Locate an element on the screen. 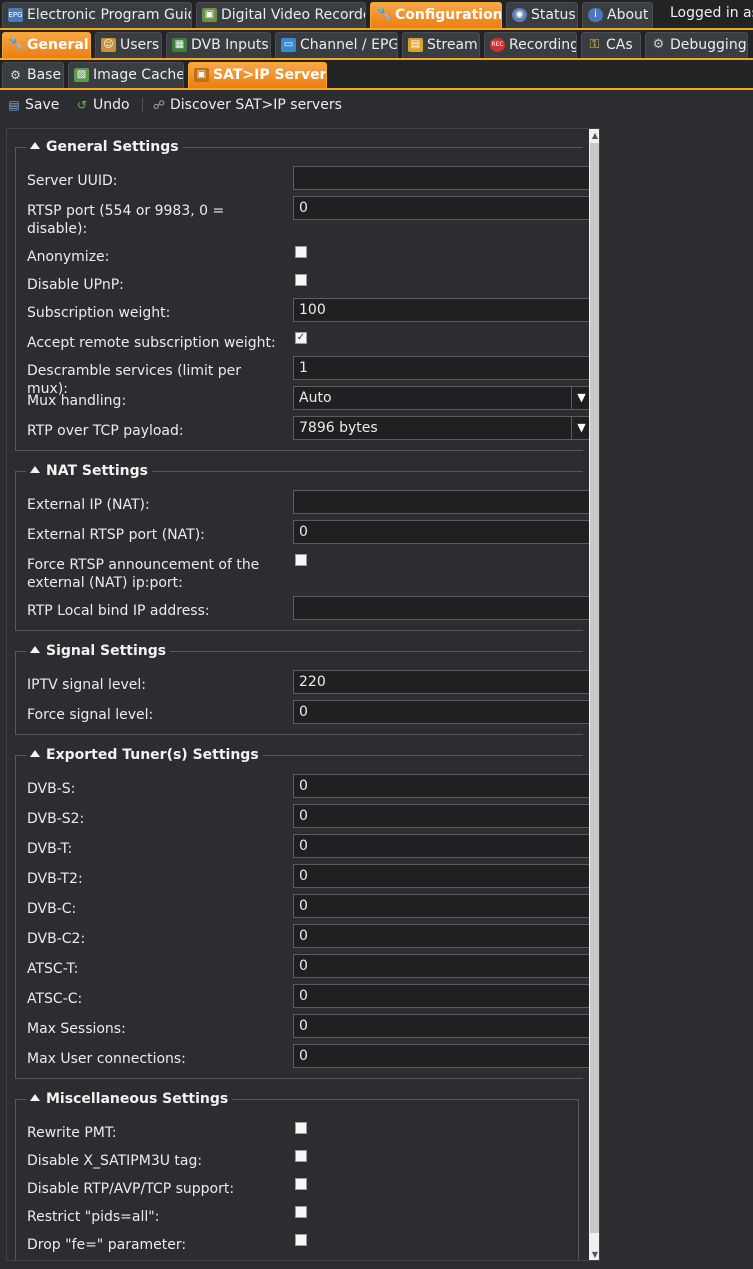 This screenshot has height=1269, width=753. external-ip-input is located at coordinates (442, 502).